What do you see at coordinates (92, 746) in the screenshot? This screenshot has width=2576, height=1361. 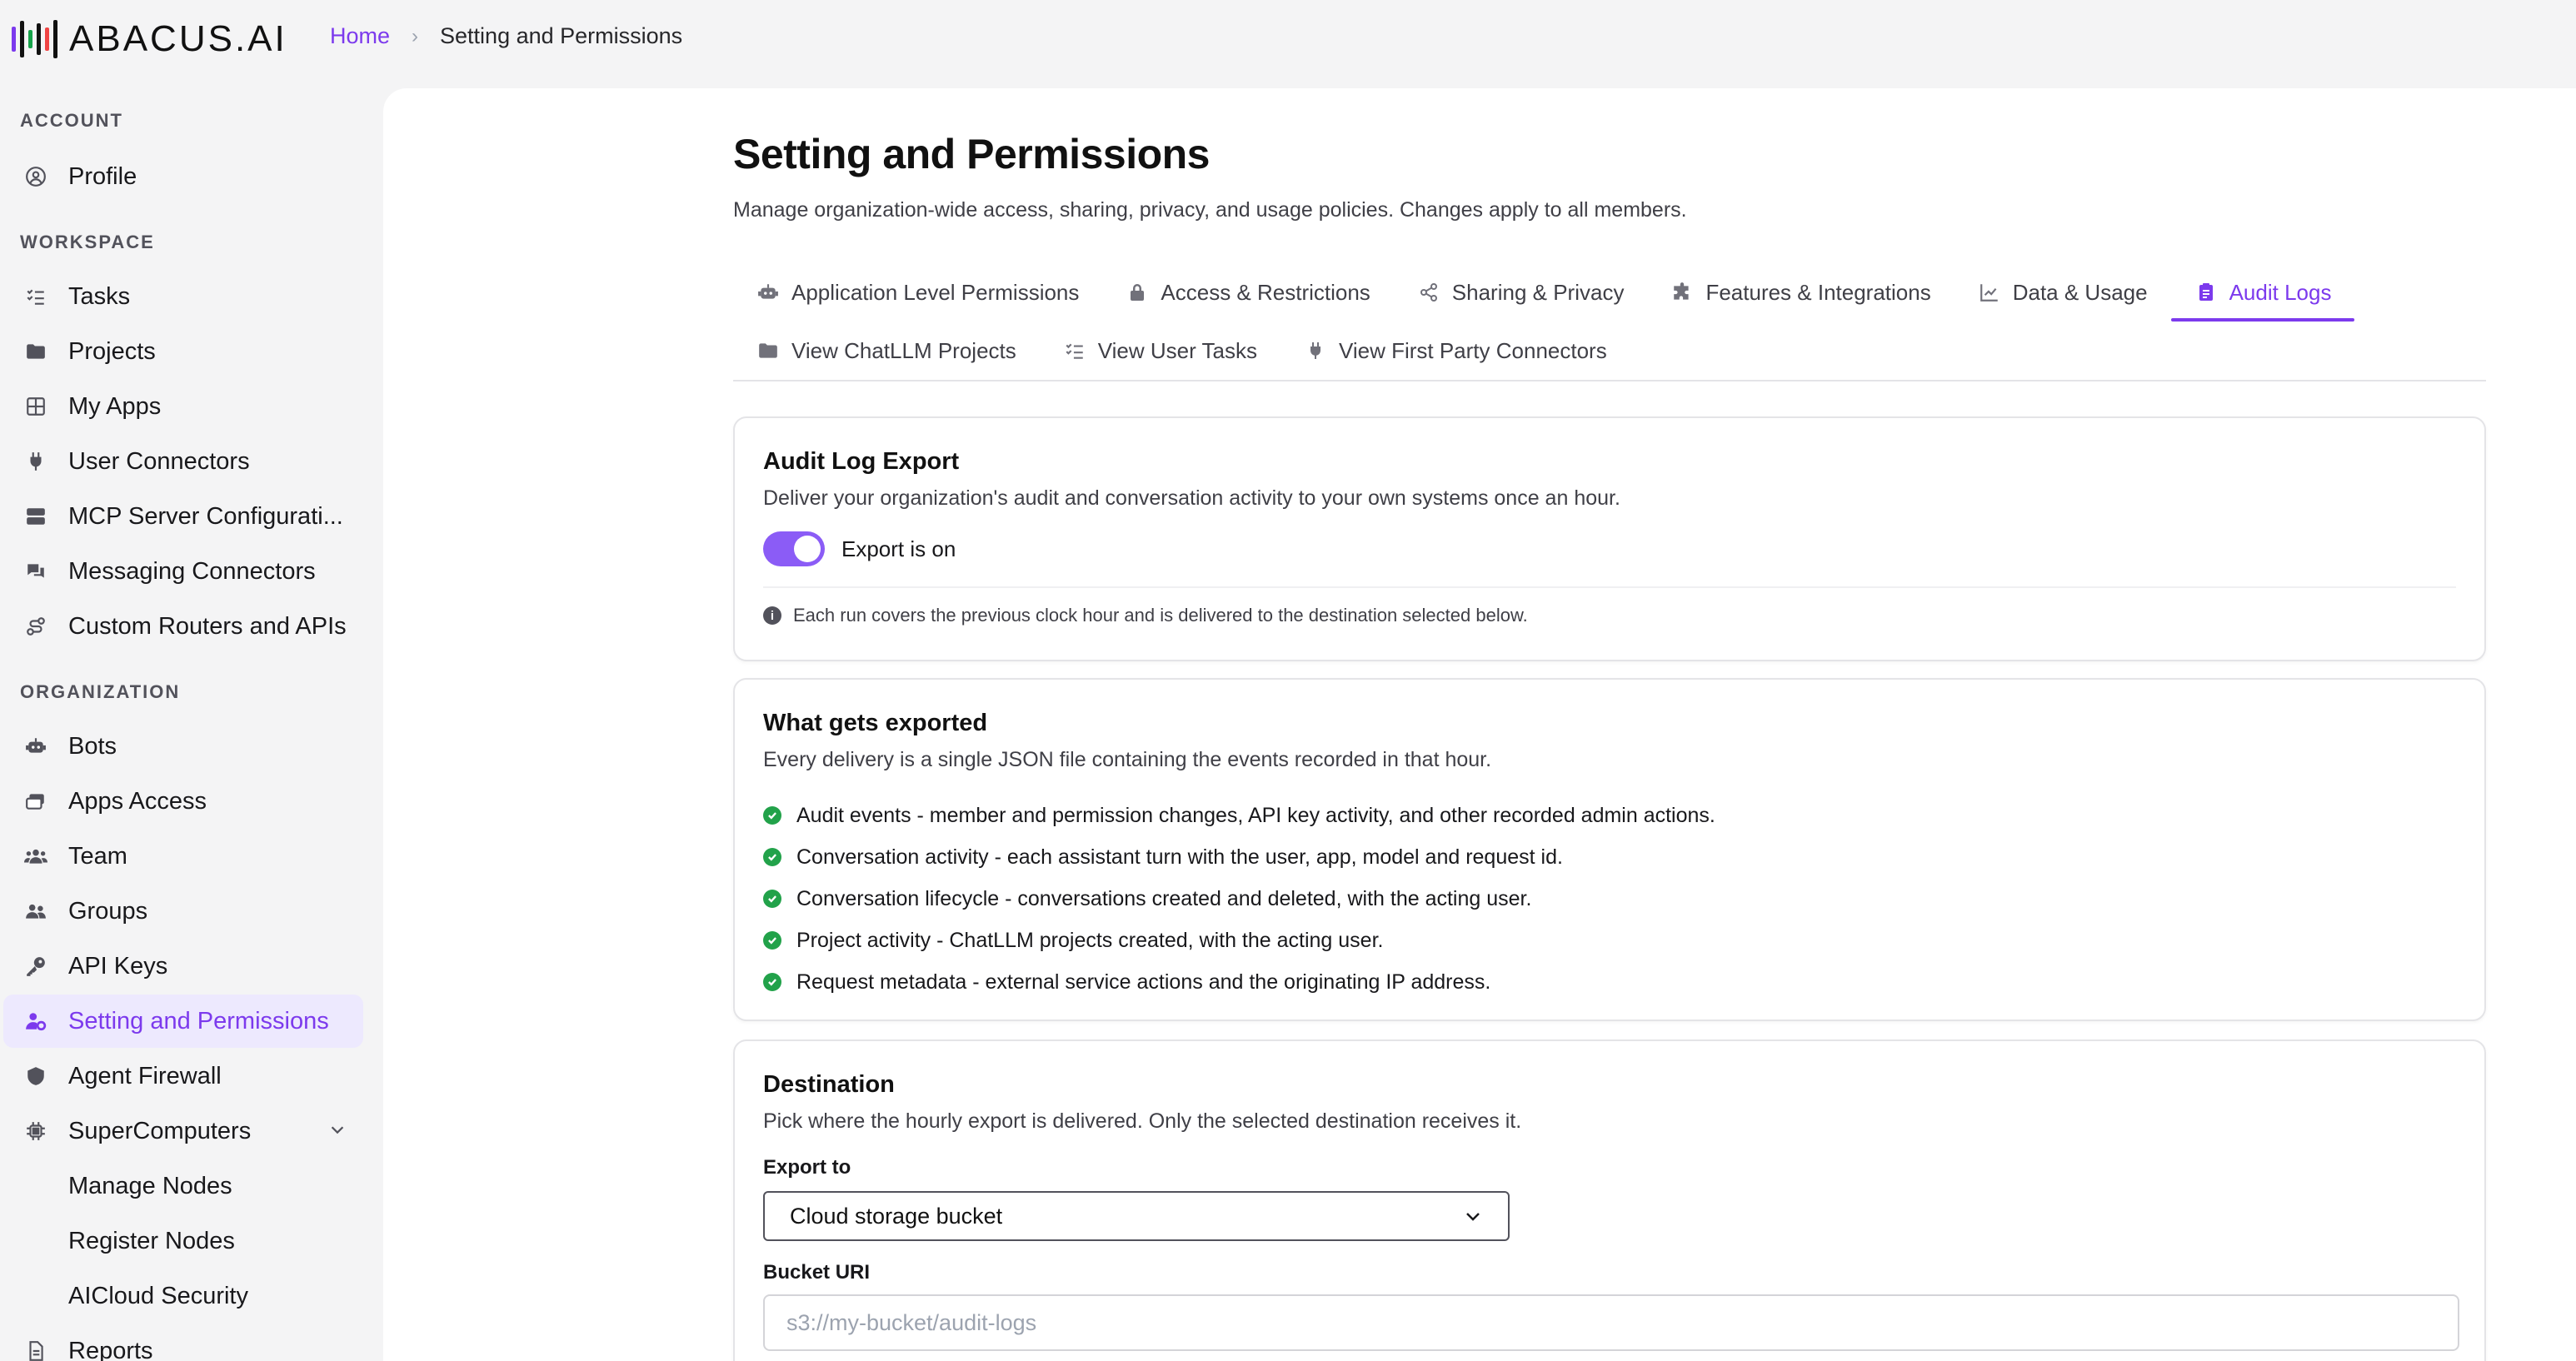 I see `sidebar-item-label: Bots` at bounding box center [92, 746].